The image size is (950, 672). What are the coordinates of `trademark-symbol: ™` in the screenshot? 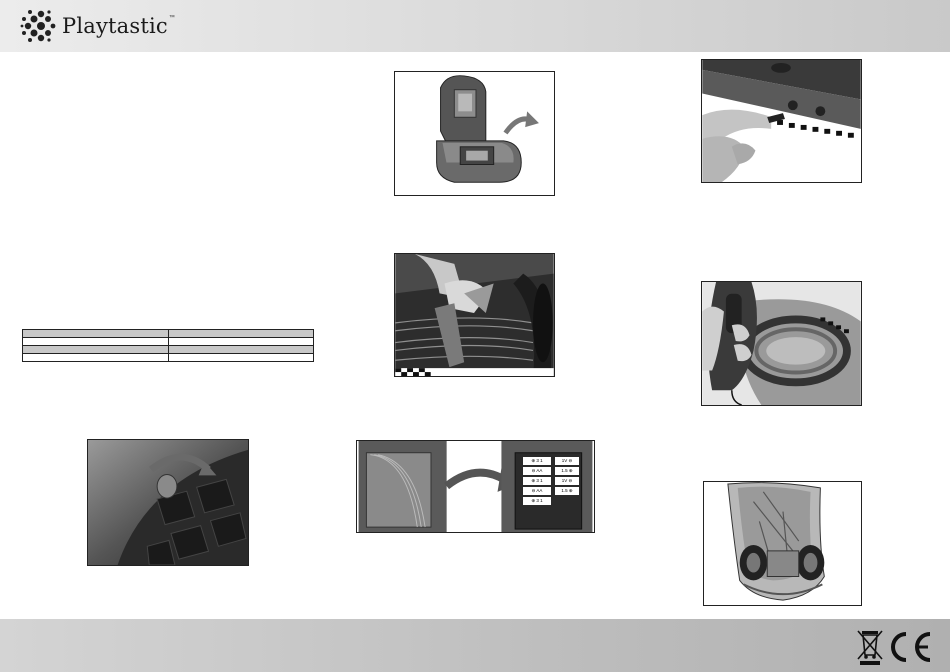 It's located at (171, 18).